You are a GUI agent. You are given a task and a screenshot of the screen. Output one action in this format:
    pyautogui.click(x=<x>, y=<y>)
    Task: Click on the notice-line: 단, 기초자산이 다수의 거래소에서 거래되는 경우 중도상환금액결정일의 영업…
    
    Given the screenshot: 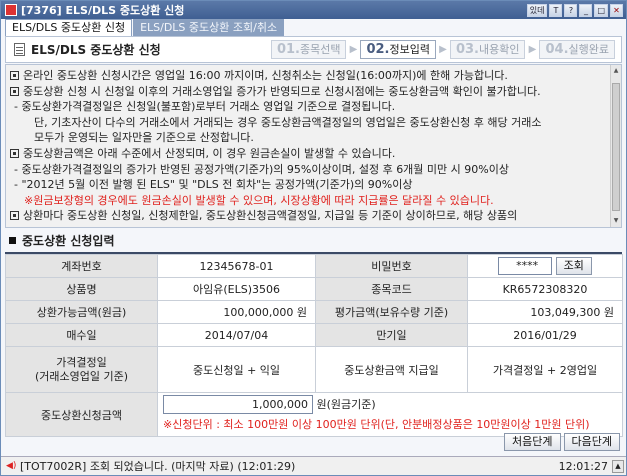 What is the action you would take?
    pyautogui.click(x=308, y=123)
    